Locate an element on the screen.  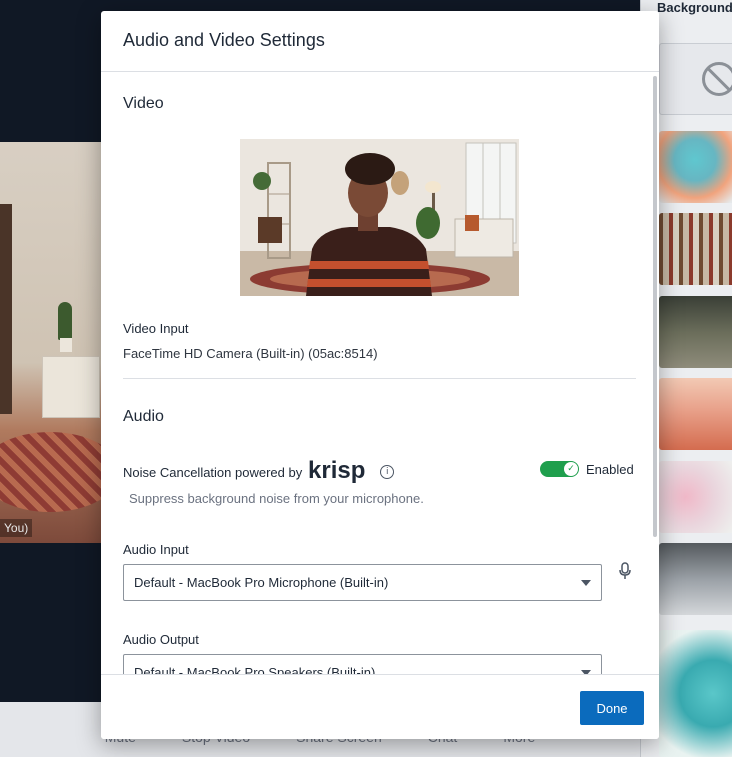
audio-output-label: Audio Output is located at coordinates (161, 639).